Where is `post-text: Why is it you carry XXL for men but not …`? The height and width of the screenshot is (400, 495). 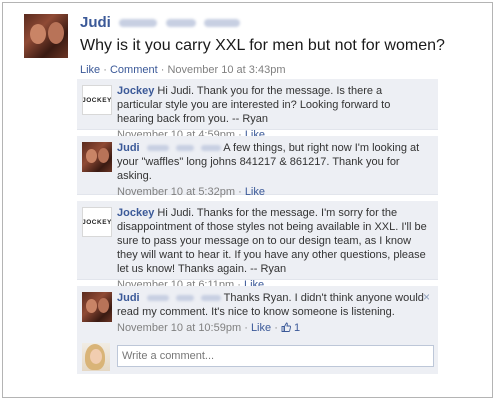 post-text: Why is it you carry XXL for men but not … is located at coordinates (262, 45).